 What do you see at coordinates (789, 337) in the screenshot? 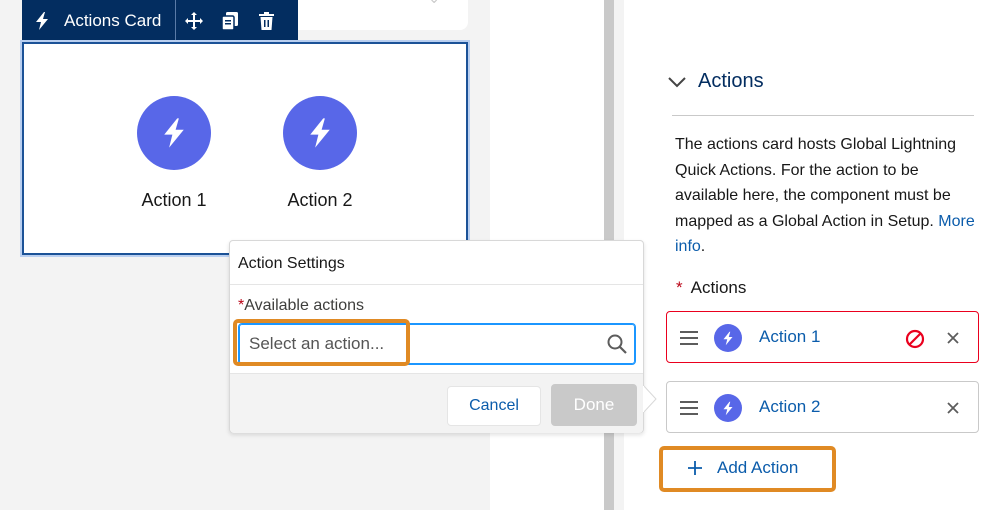
I see `action-row-label: Action 1` at bounding box center [789, 337].